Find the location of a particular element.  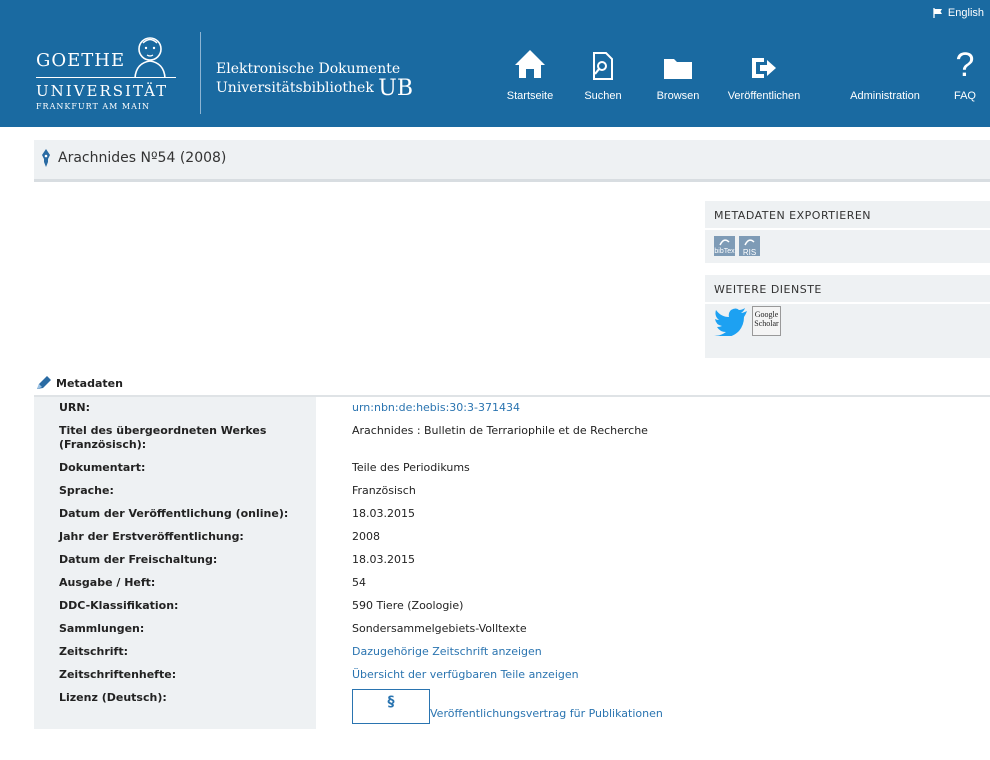

bibtex-label: bibTex is located at coordinates (724, 251).